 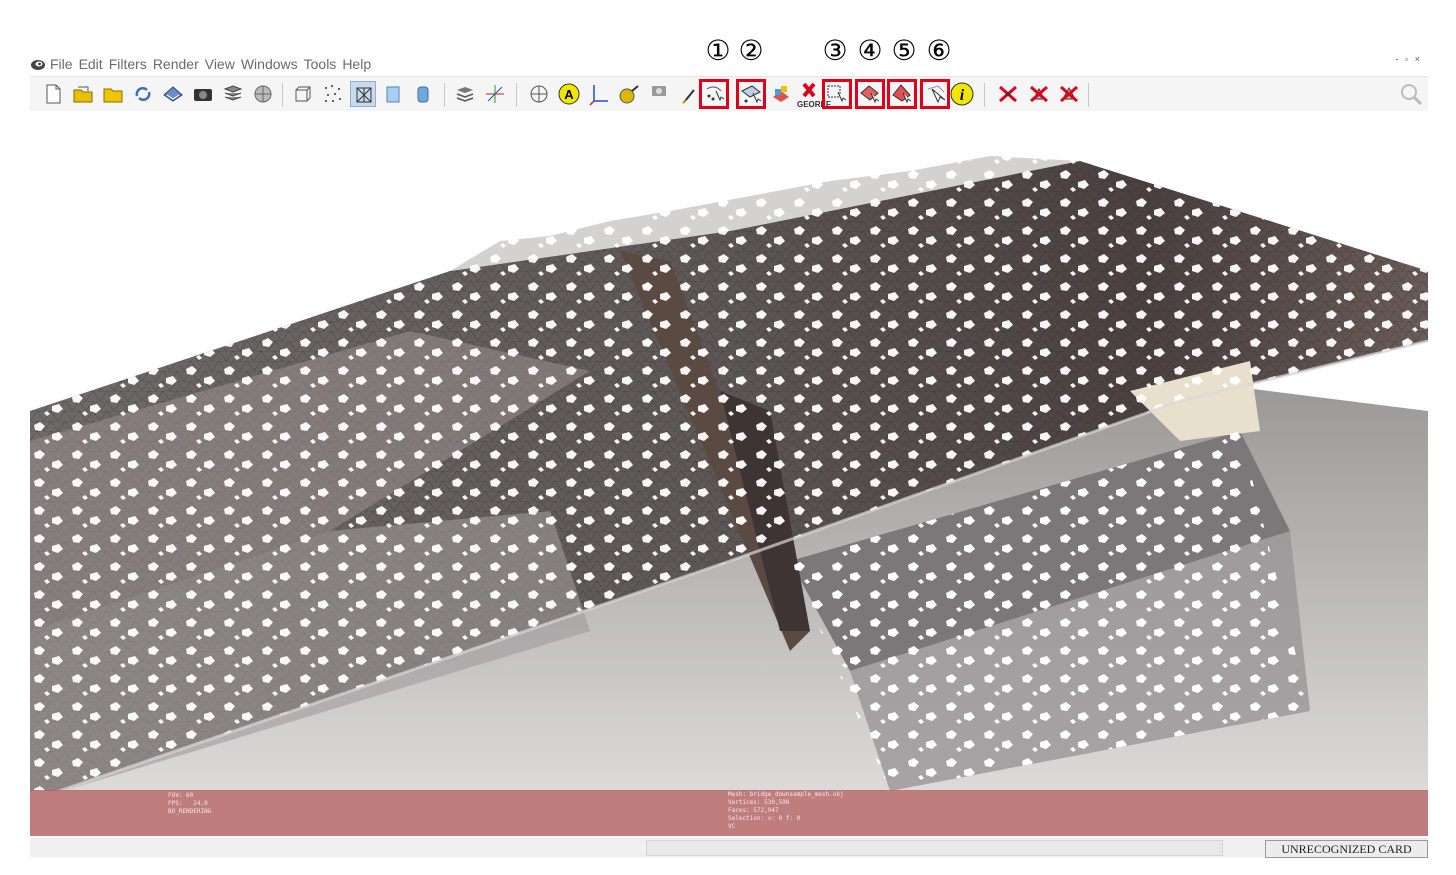 I want to click on brush-icon, so click(x=688, y=96).